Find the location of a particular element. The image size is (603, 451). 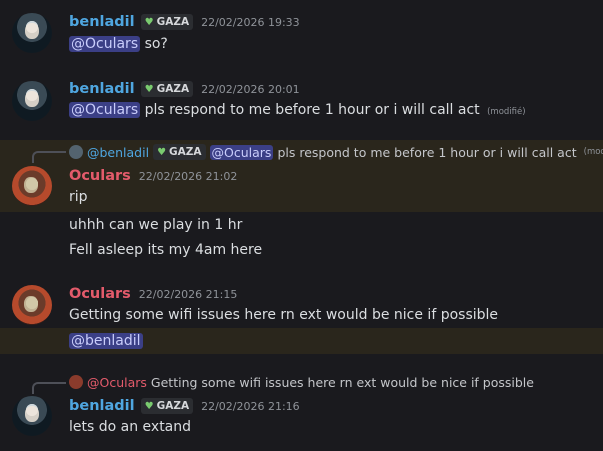

timestamp: 22/02/2026 21:16 is located at coordinates (250, 406).